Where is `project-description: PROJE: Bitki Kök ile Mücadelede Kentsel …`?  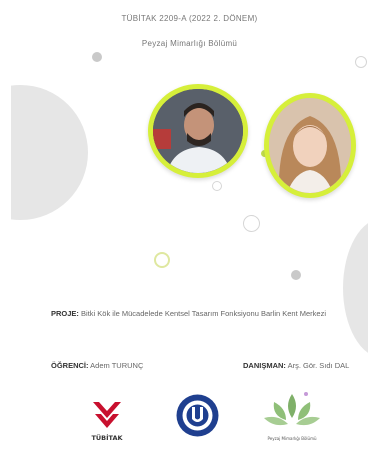 project-description: PROJE: Bitki Kök ile Mücadelede Kentsel … is located at coordinates (206, 314).